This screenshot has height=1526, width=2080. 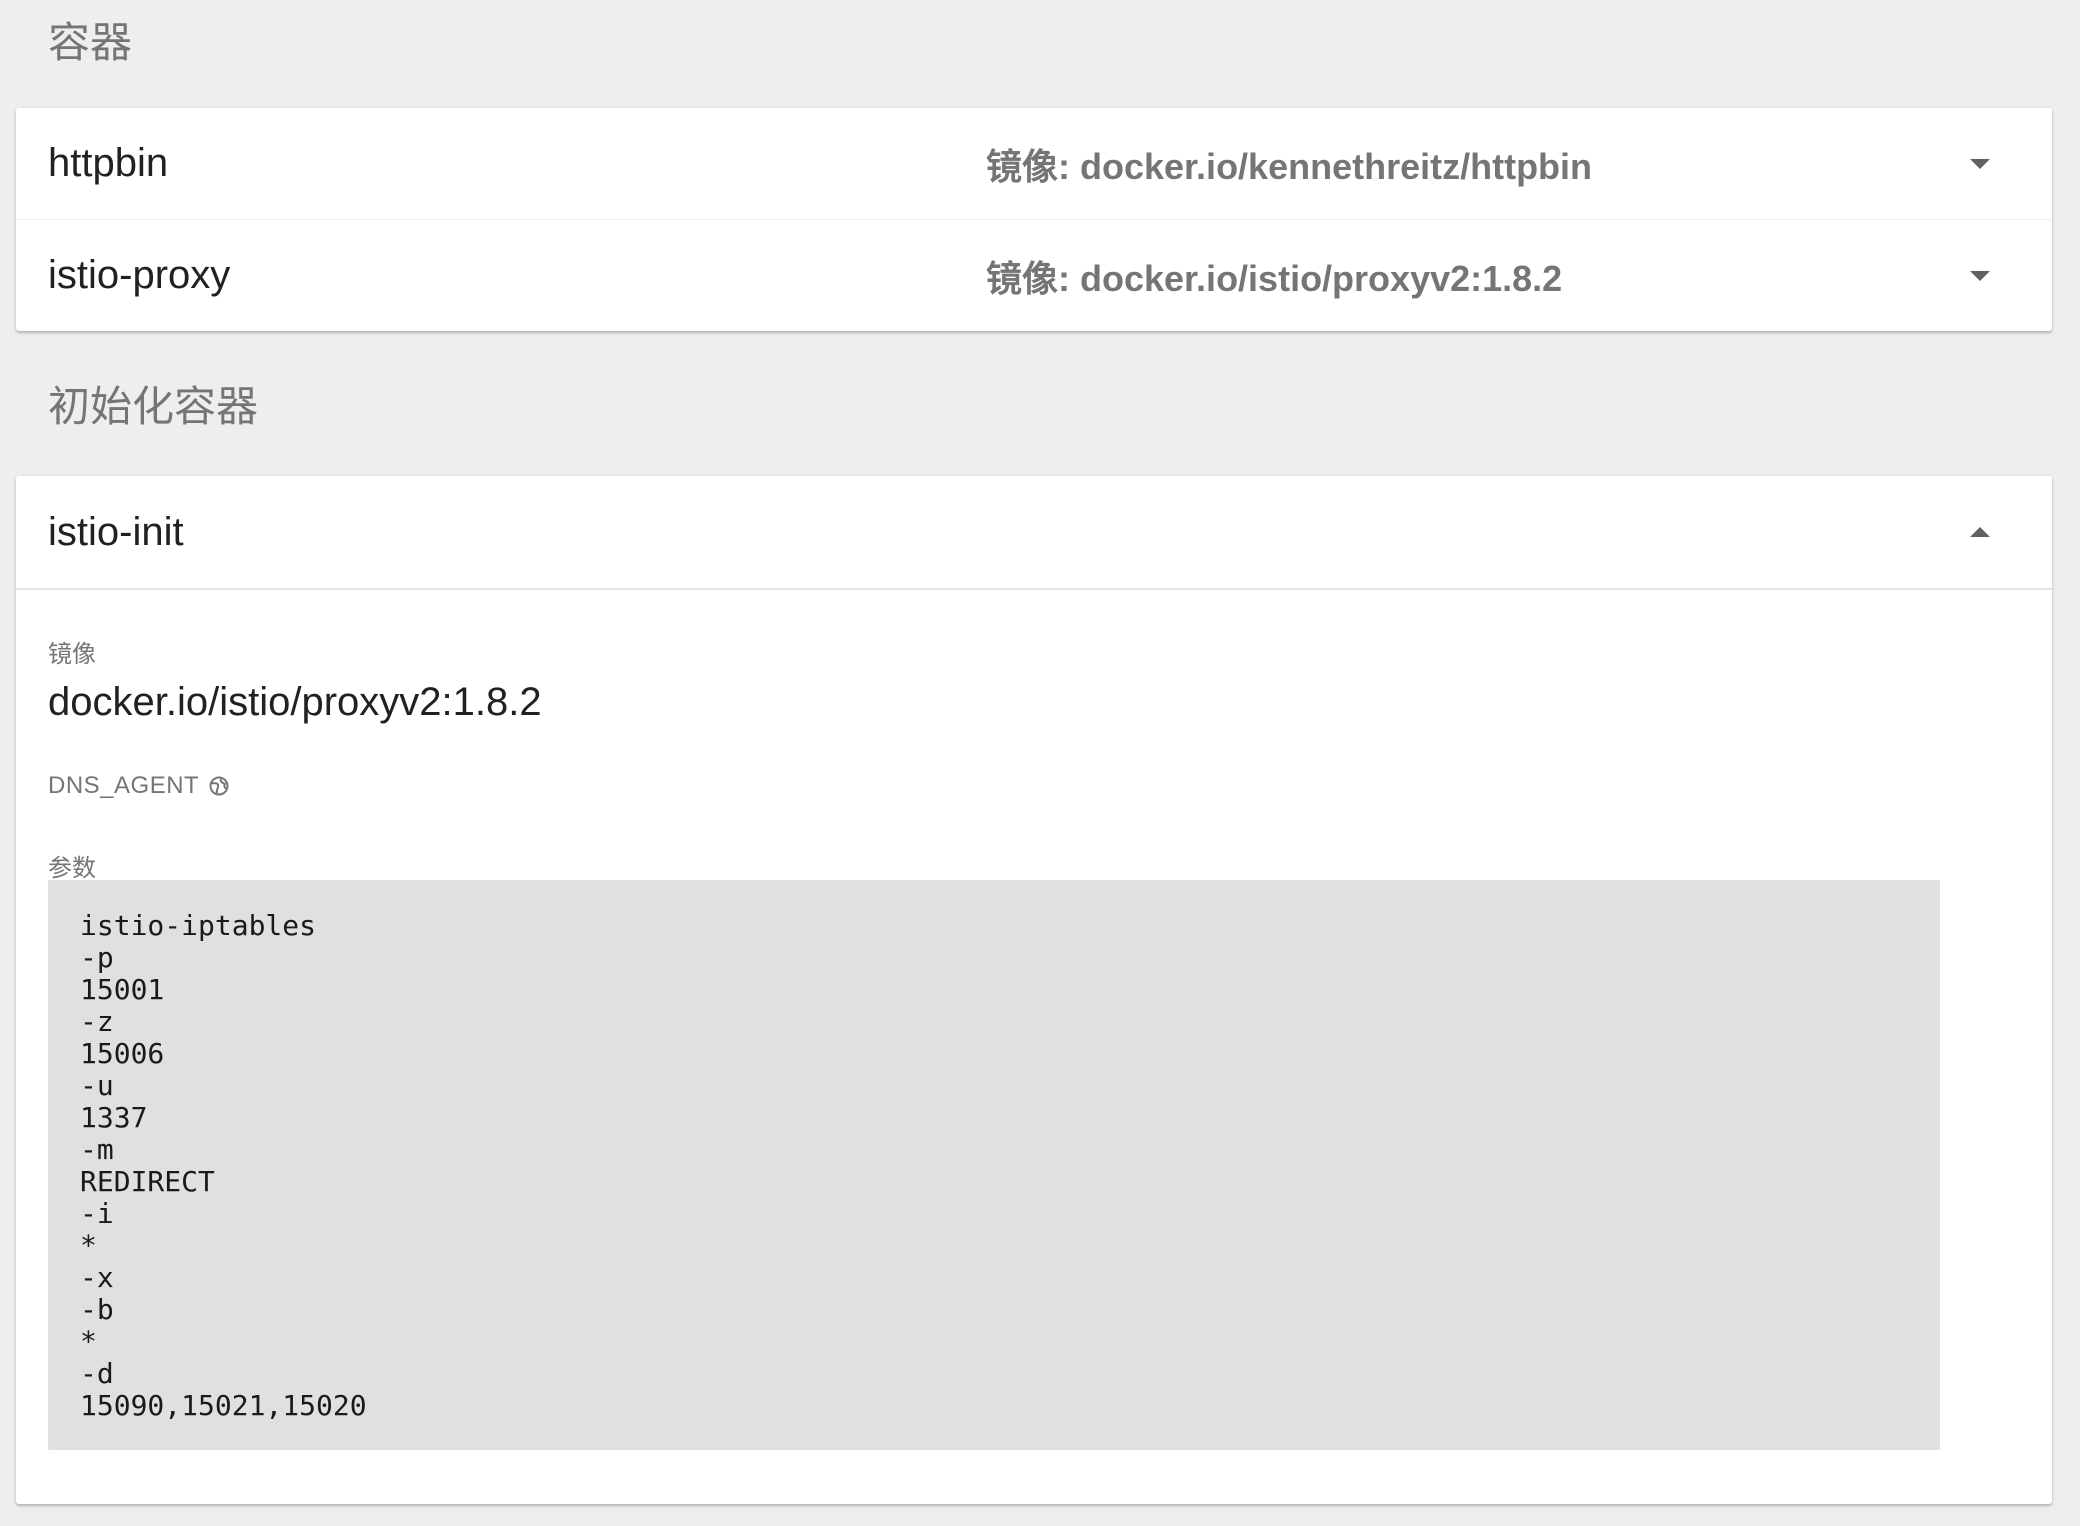 What do you see at coordinates (97, 1085) in the screenshot?
I see `arg-line: -u` at bounding box center [97, 1085].